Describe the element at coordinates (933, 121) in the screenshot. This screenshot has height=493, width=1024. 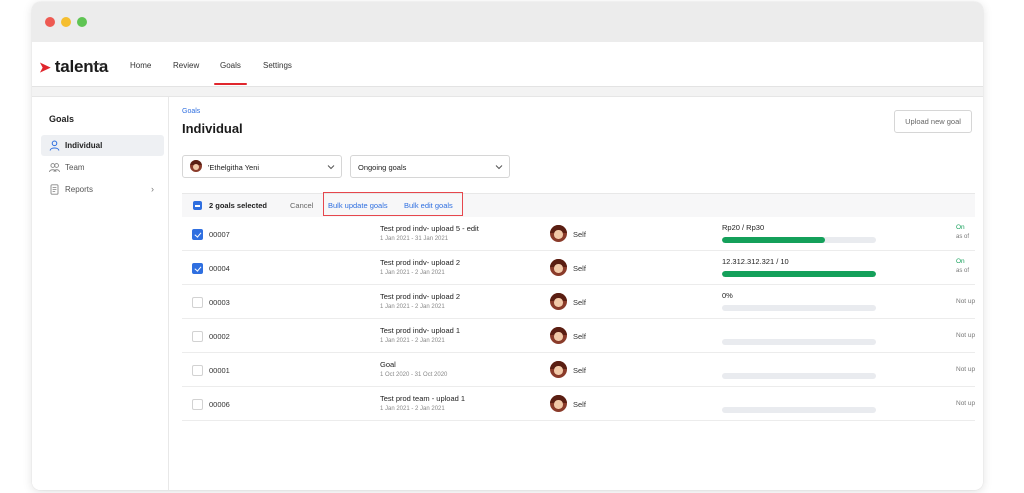
I see `upload-new-goal-button: Upload new goal` at that location.